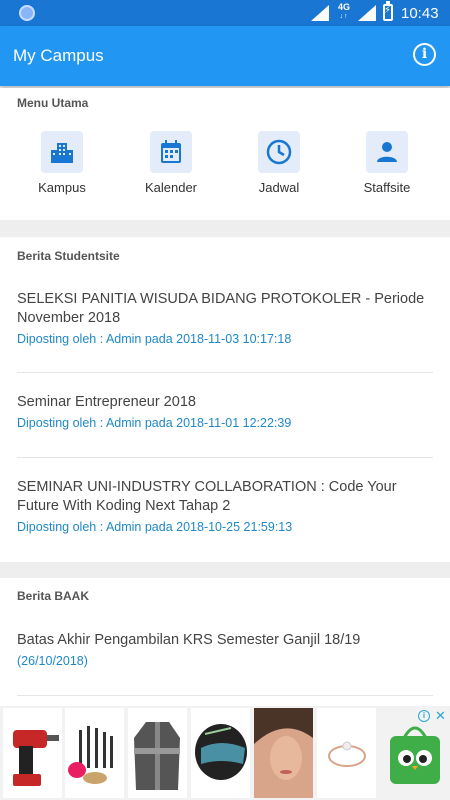 Image resolution: width=450 pixels, height=800 pixels. Describe the element at coordinates (420, 13) in the screenshot. I see `clock-time: 10:43` at that location.